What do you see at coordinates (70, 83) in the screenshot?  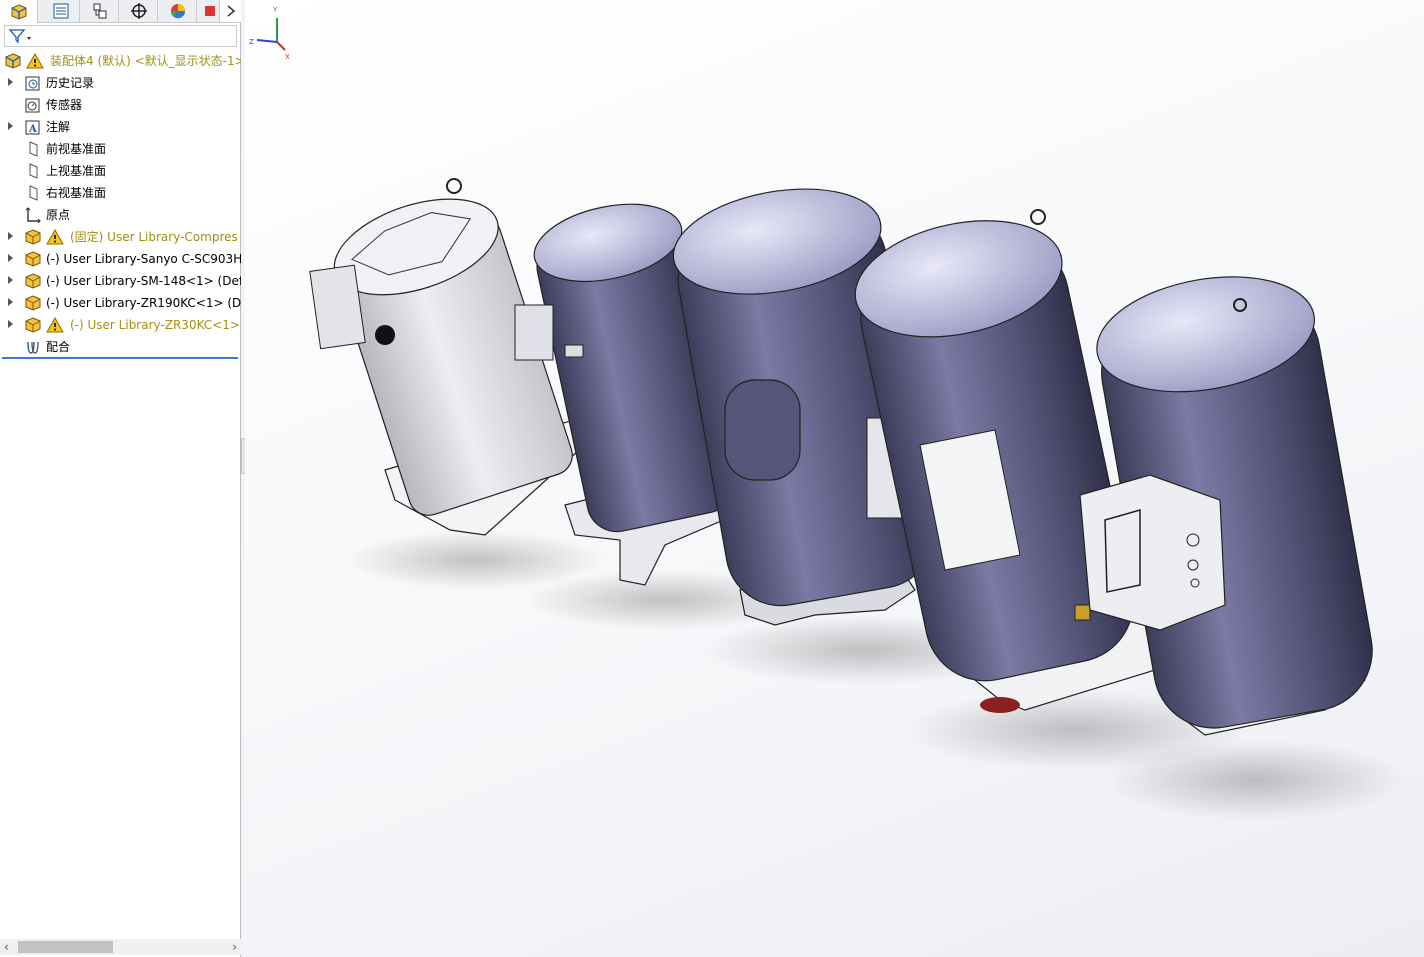 I see `tree-item-label: 历史记录` at bounding box center [70, 83].